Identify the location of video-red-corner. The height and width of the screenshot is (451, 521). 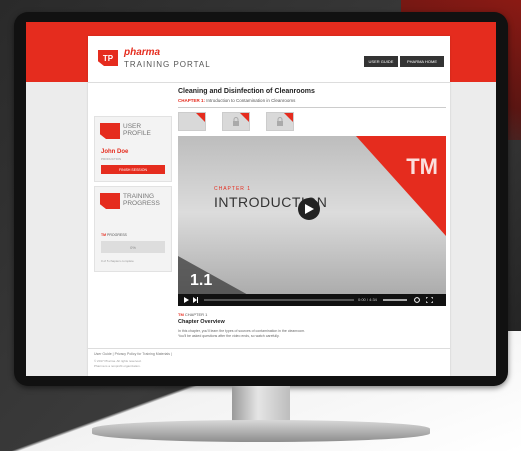
(401, 186).